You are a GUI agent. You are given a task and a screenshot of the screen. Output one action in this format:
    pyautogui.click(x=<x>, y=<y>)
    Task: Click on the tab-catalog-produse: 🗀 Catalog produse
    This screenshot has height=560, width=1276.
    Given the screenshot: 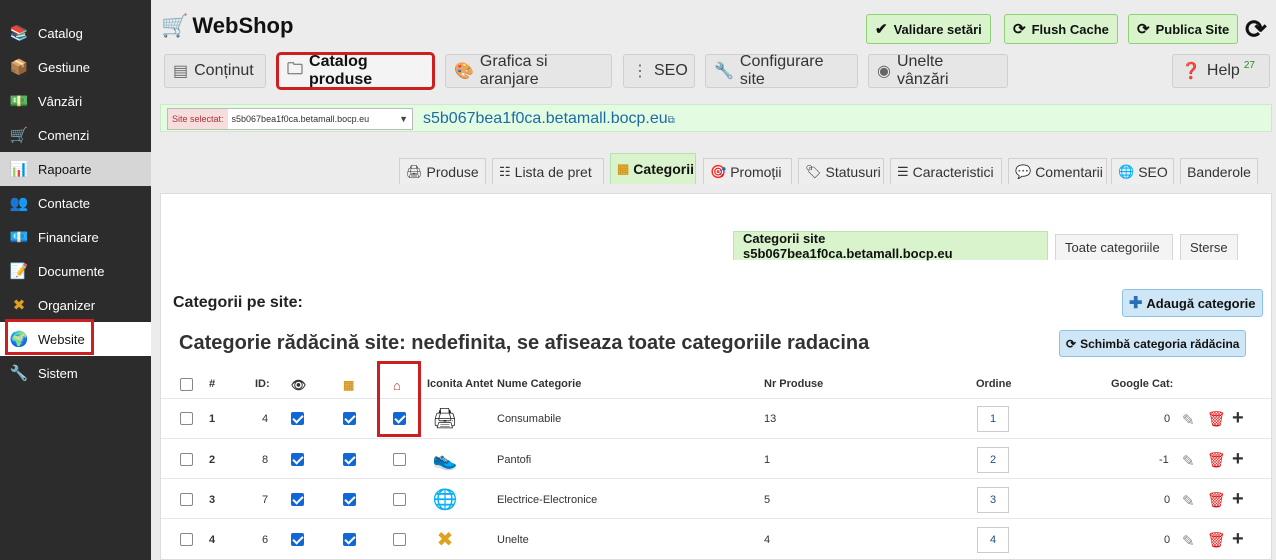 What is the action you would take?
    pyautogui.click(x=355, y=71)
    